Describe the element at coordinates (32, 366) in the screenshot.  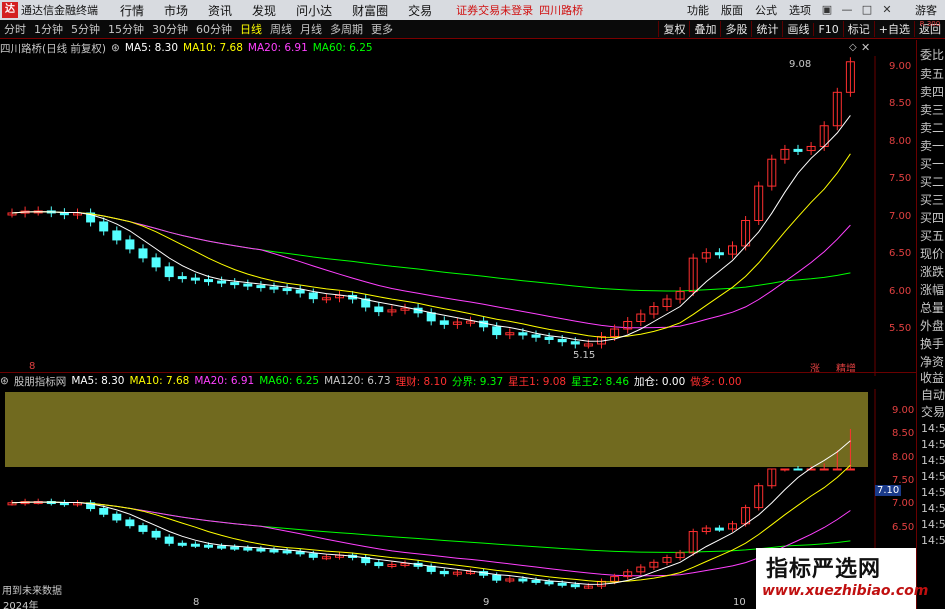
I see `date-marker: 8` at that location.